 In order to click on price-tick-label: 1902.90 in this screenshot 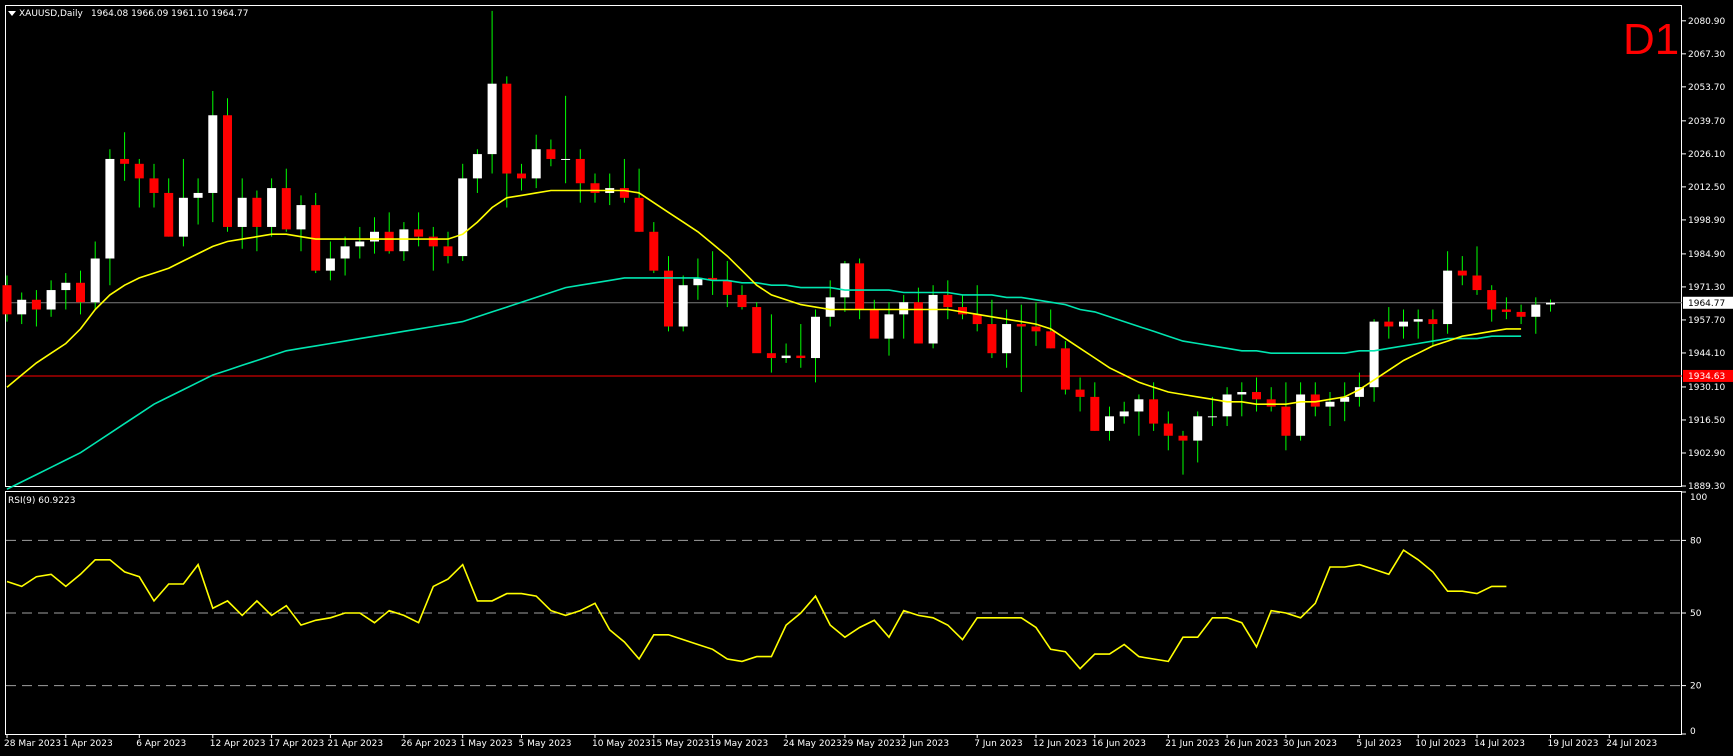, I will do `click(1706, 454)`.